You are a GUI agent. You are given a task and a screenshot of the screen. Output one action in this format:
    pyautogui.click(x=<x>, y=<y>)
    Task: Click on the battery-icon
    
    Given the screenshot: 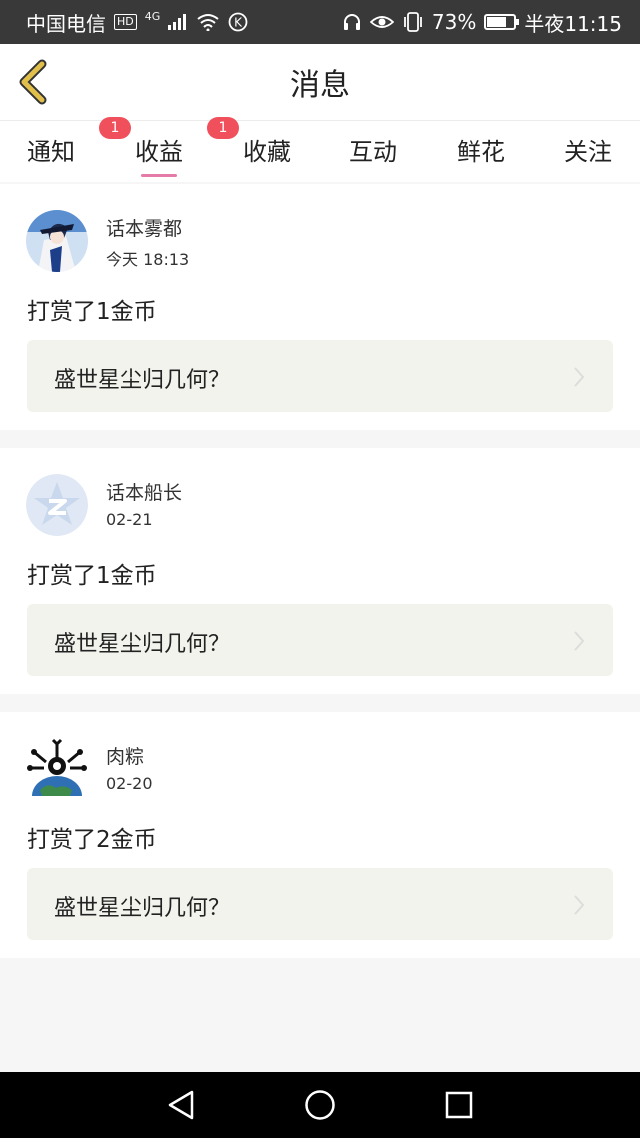 What is the action you would take?
    pyautogui.click(x=502, y=22)
    